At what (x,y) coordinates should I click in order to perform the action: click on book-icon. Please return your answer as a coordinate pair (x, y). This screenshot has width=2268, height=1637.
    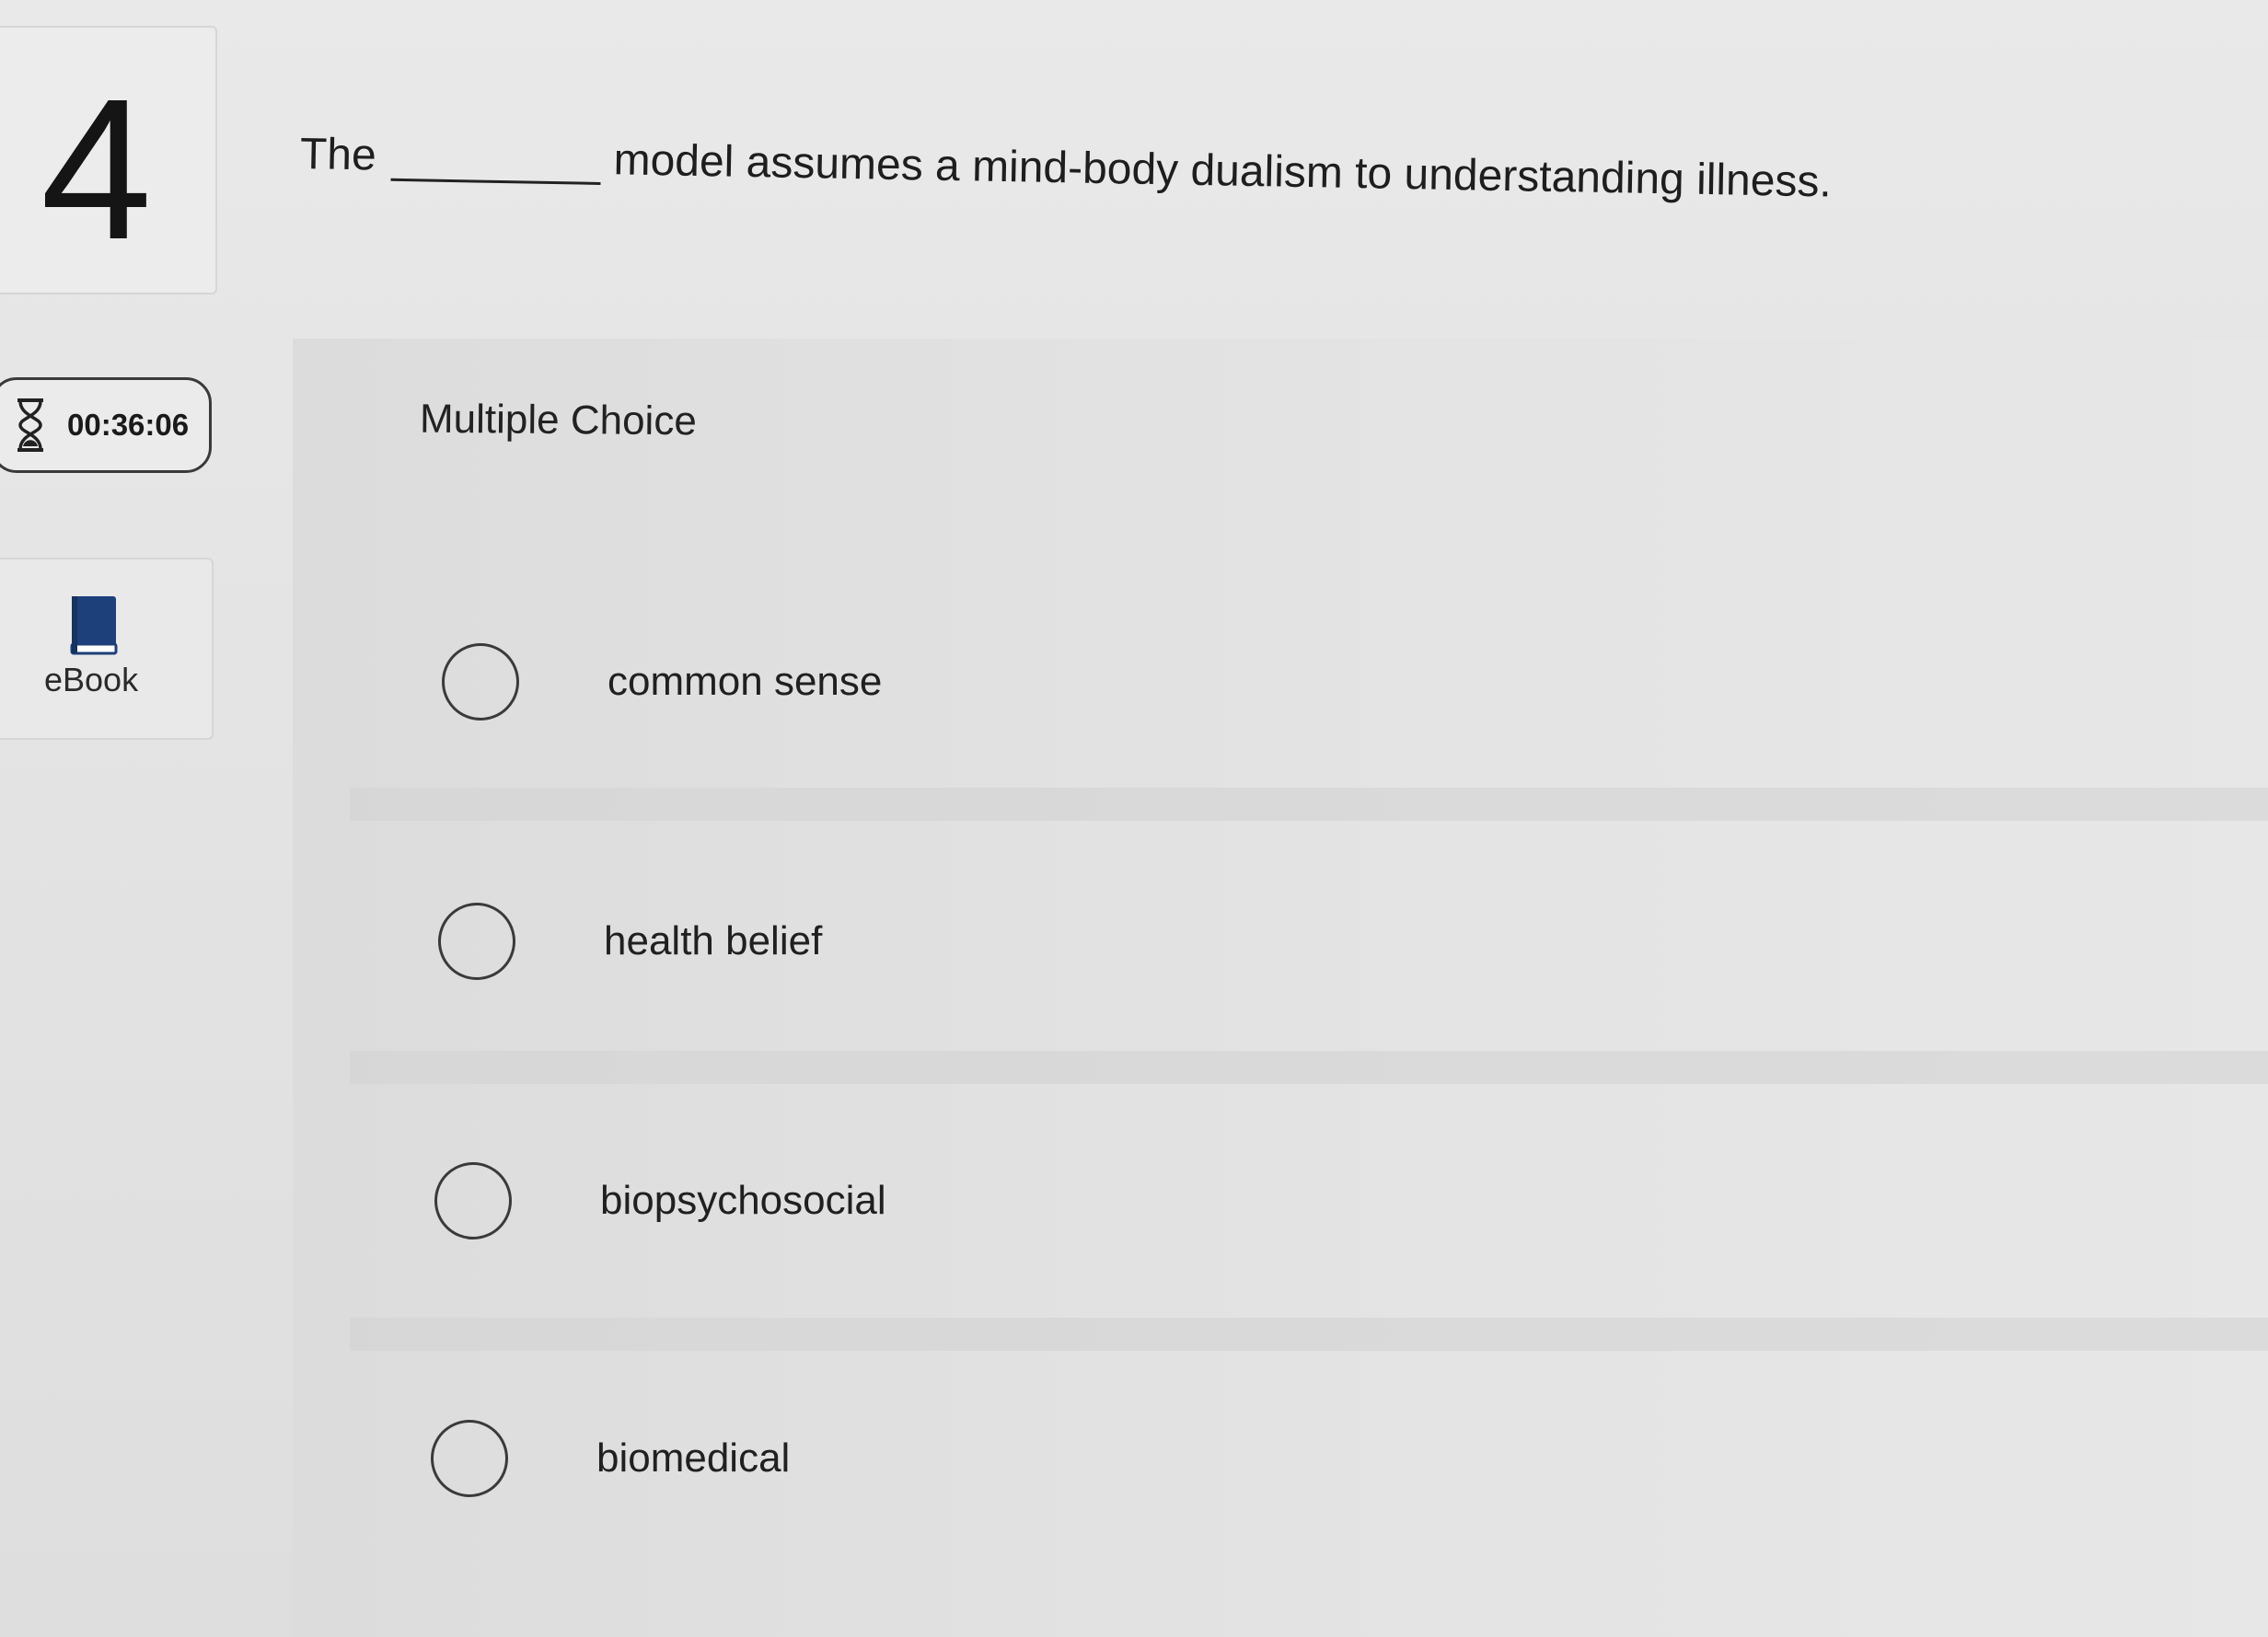
    Looking at the image, I should click on (94, 625).